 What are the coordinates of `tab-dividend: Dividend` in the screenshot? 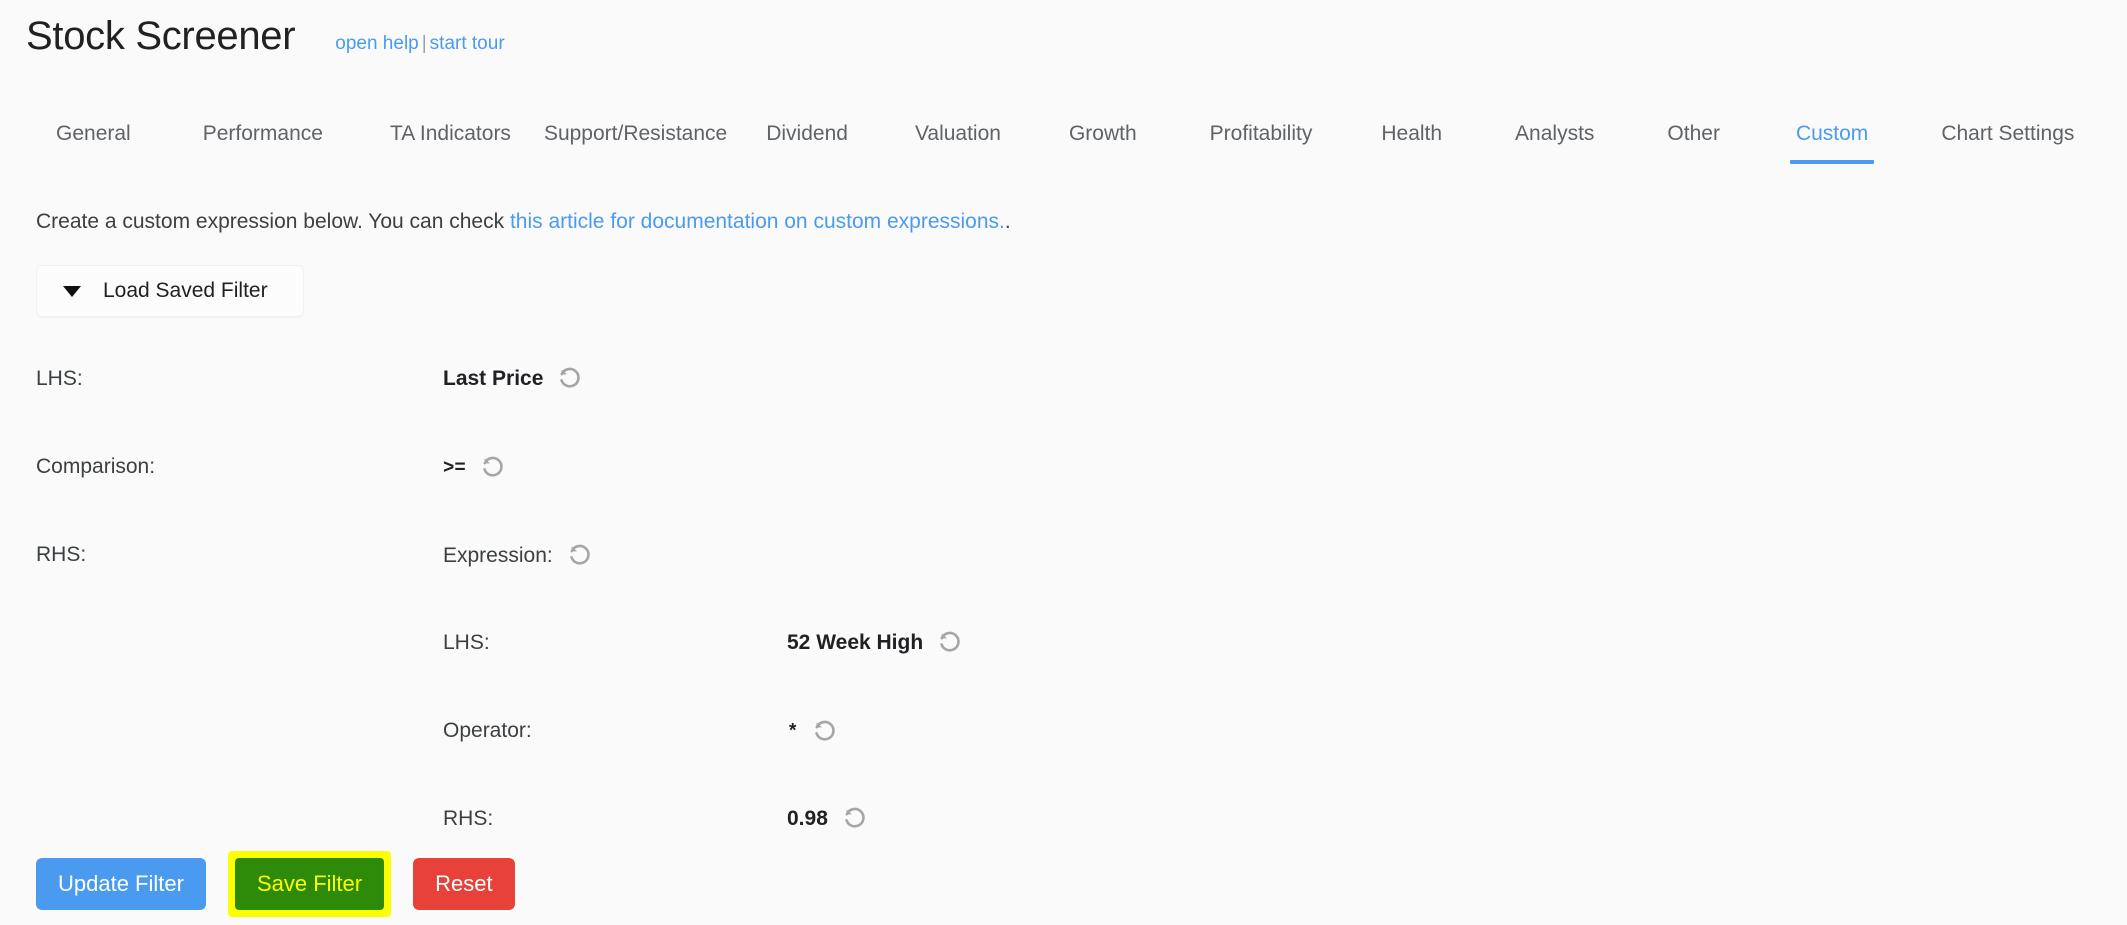 It's located at (807, 143).